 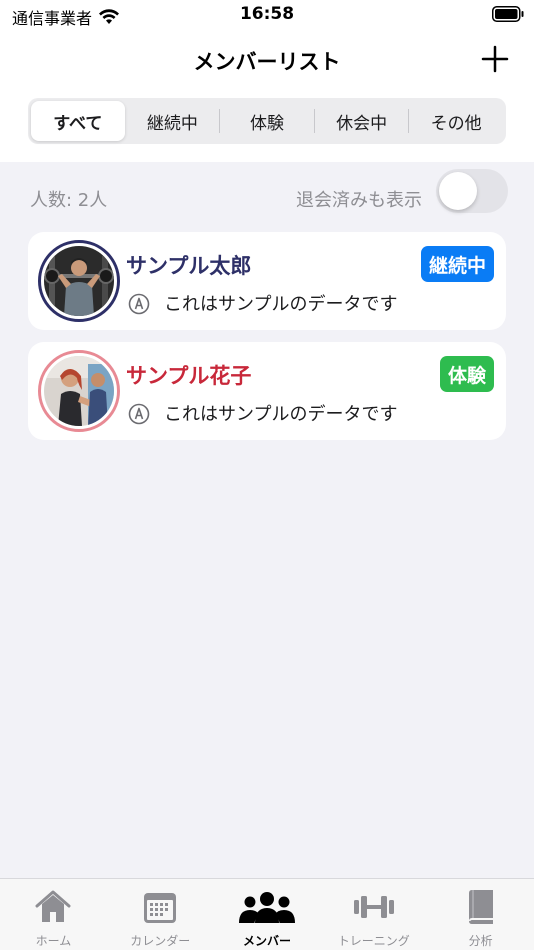 What do you see at coordinates (53, 941) in the screenshot?
I see `tab-label: ホーム` at bounding box center [53, 941].